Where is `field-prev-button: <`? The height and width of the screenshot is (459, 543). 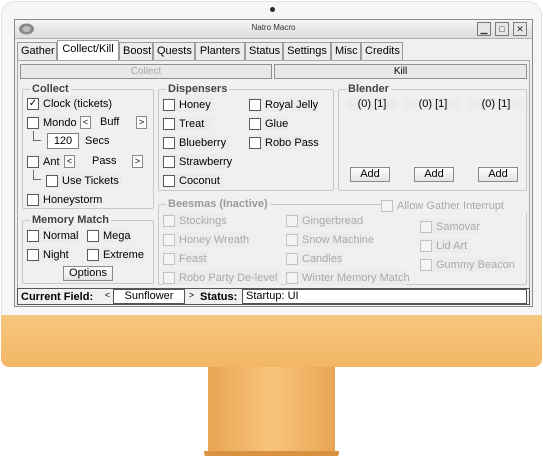
field-prev-button: < is located at coordinates (107, 296).